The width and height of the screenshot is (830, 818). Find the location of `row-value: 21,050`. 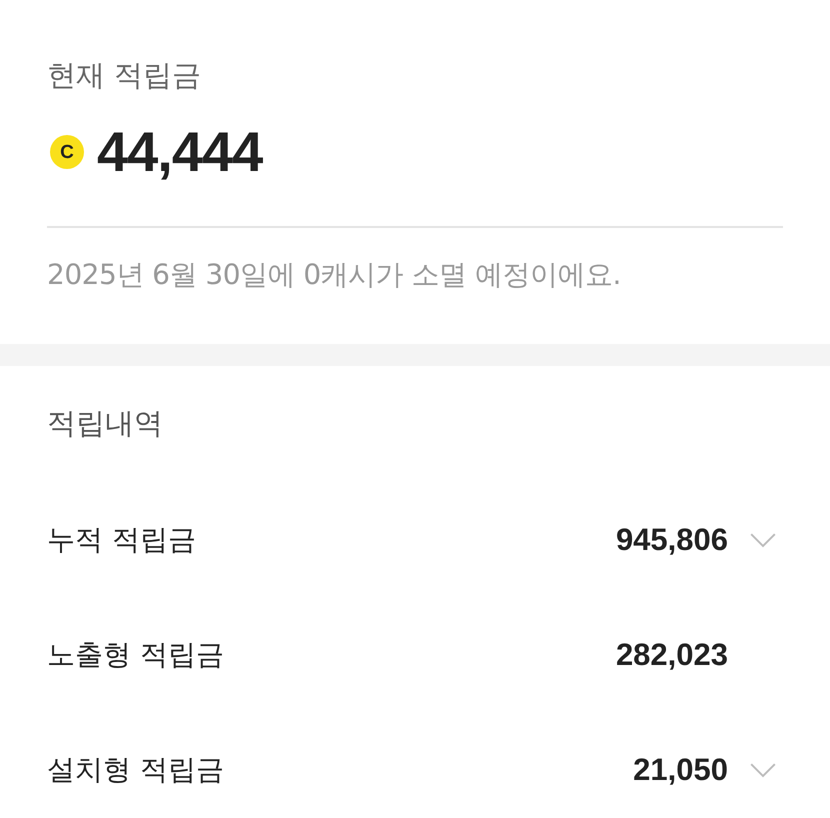

row-value: 21,050 is located at coordinates (680, 770).